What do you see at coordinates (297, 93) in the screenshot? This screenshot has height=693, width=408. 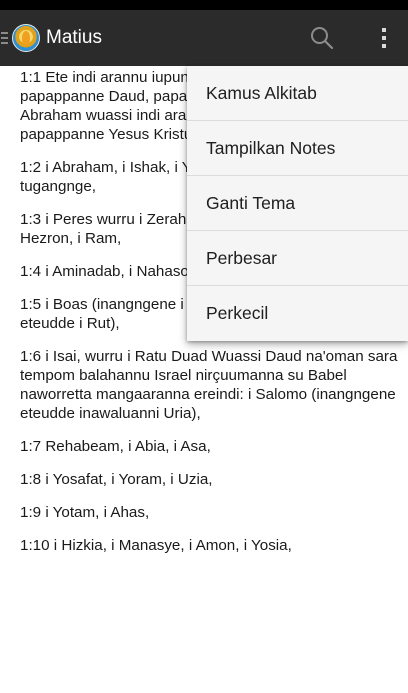 I see `menu-item-kamus-alkitab: Kamus Alkitab` at bounding box center [297, 93].